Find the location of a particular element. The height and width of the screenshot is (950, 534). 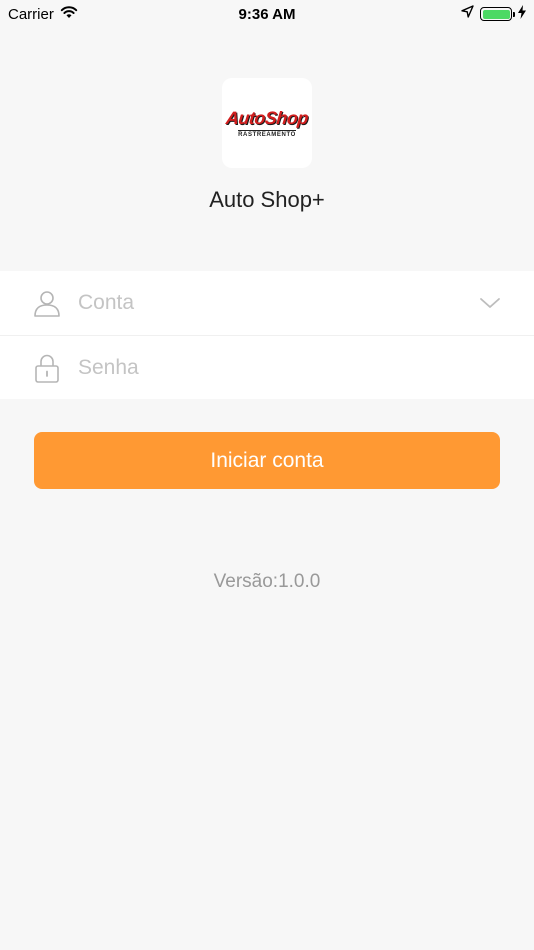

clock: 9:36 AM is located at coordinates (267, 14).